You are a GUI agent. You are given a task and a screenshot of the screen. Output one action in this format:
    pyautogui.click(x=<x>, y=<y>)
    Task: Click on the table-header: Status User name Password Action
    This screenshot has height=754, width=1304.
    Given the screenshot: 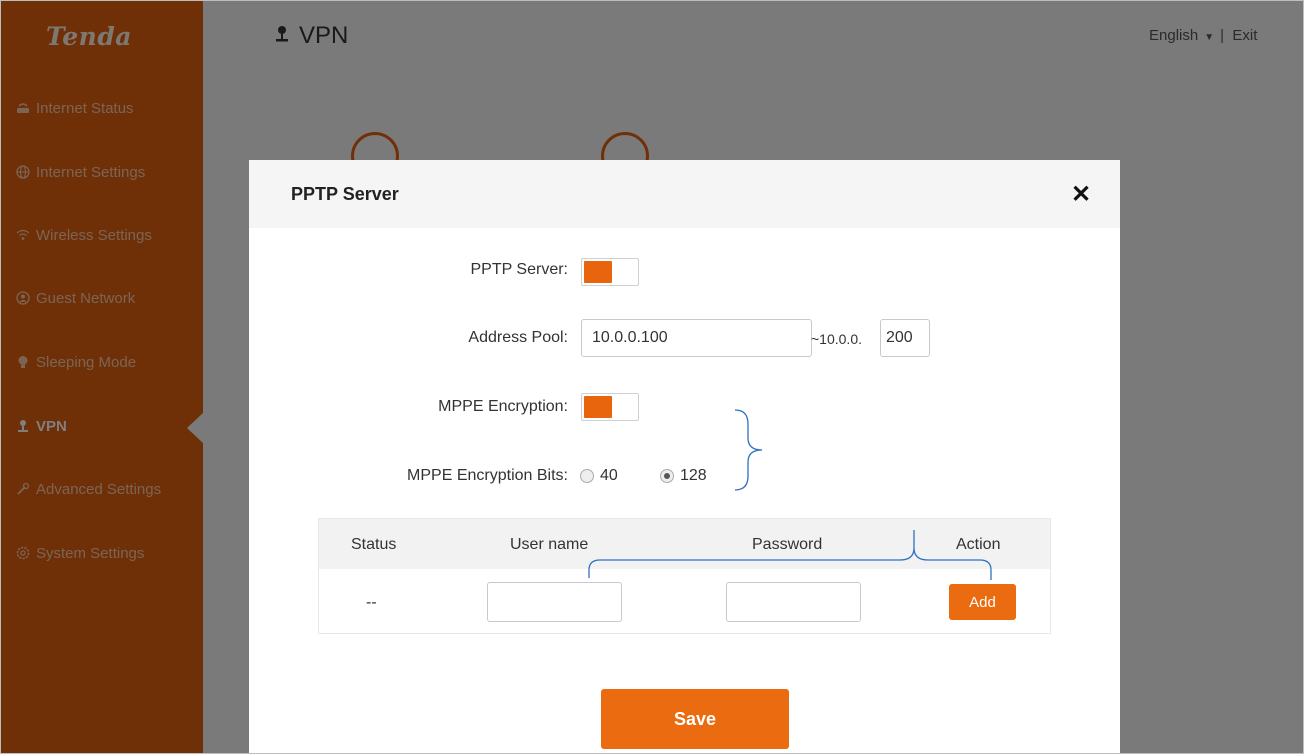 What is the action you would take?
    pyautogui.click(x=684, y=544)
    